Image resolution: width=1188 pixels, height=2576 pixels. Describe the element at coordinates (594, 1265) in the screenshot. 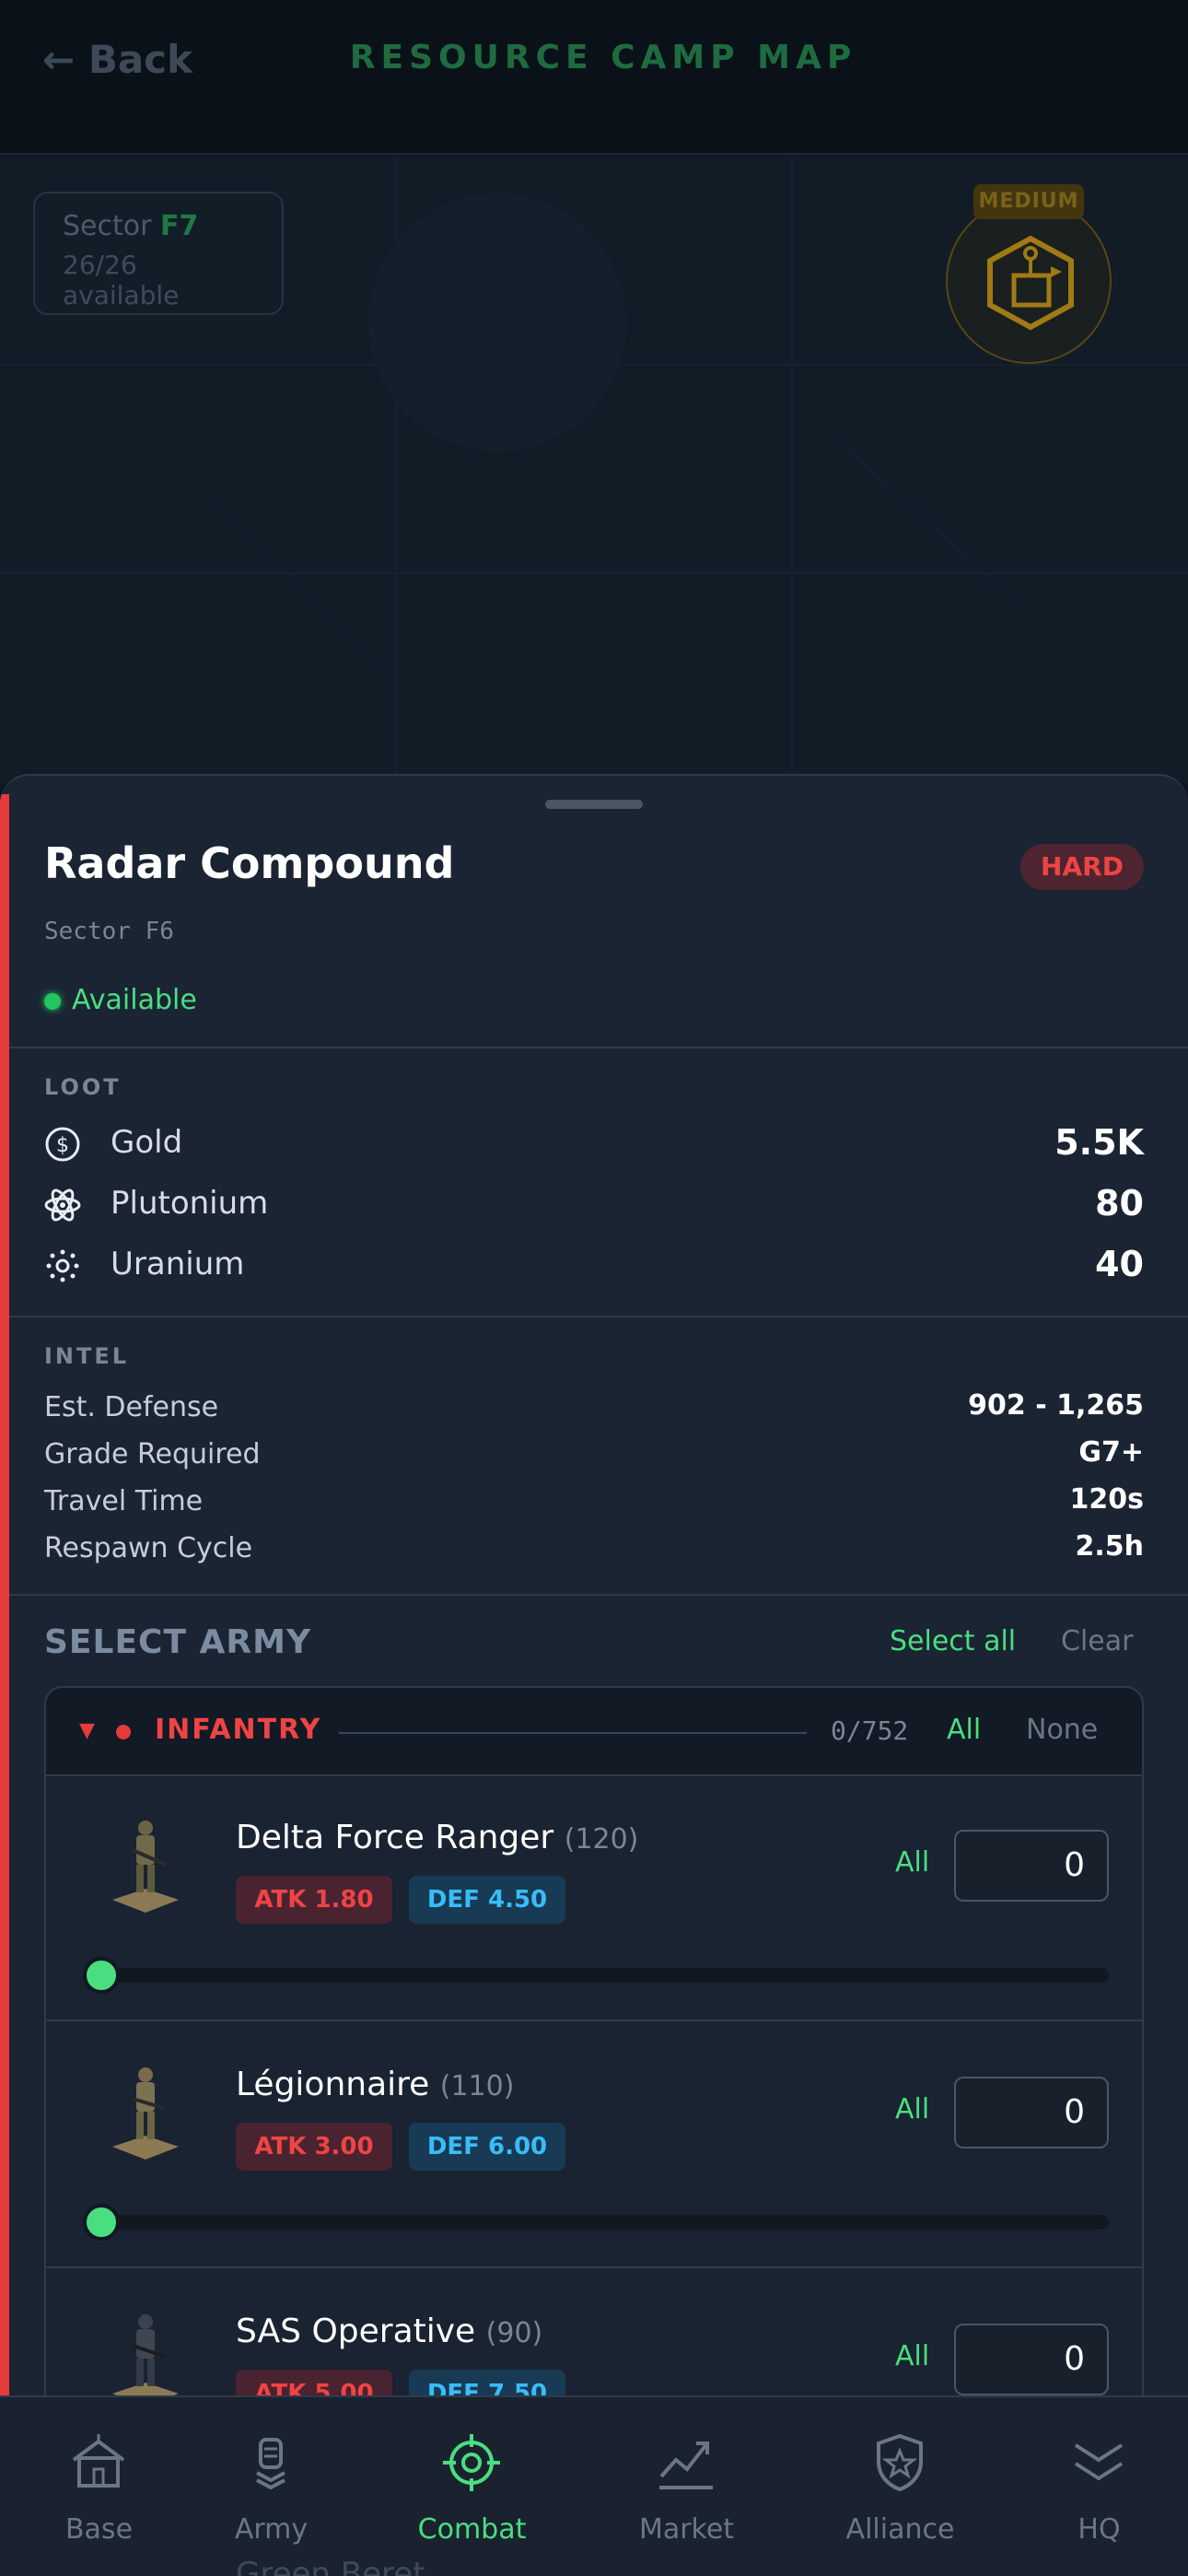

I see `loot-row-uranium: Uranium 40` at that location.